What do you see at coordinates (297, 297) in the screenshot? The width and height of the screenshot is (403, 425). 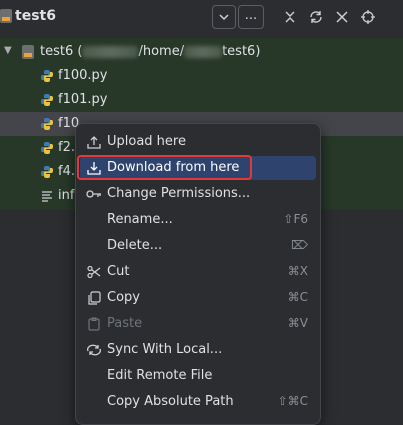 I see `menu-item-shortcut: ⌘C` at bounding box center [297, 297].